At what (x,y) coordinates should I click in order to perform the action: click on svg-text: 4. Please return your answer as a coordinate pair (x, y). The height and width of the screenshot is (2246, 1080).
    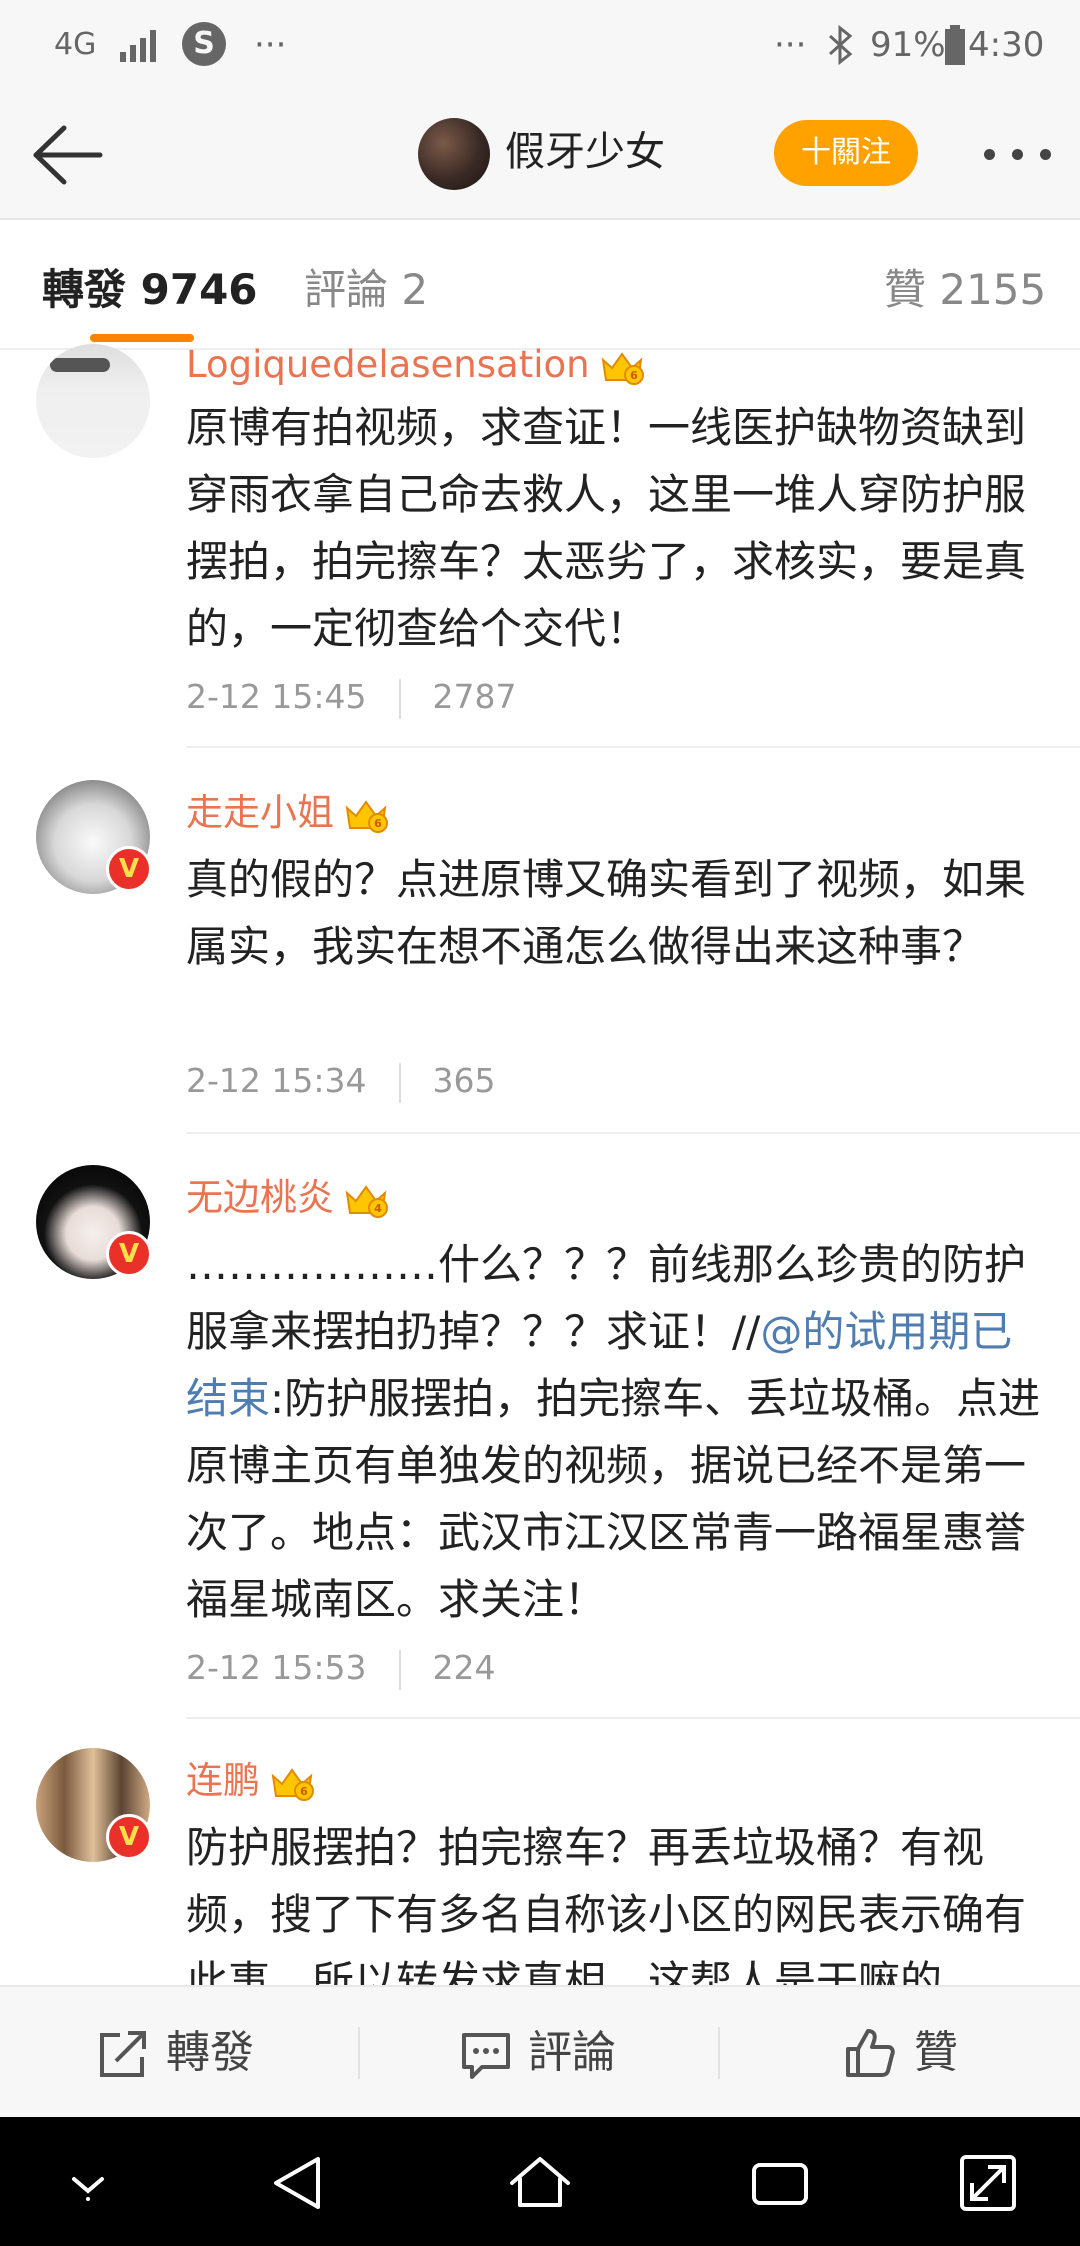
    Looking at the image, I should click on (378, 1208).